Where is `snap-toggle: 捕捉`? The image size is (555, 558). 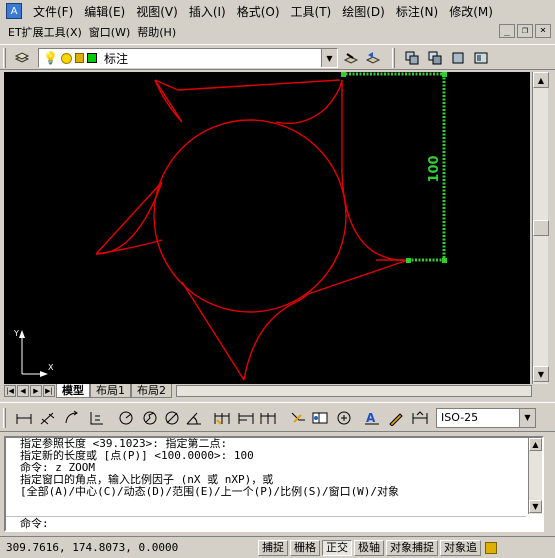
snap-toggle: 捕捉 is located at coordinates (273, 547).